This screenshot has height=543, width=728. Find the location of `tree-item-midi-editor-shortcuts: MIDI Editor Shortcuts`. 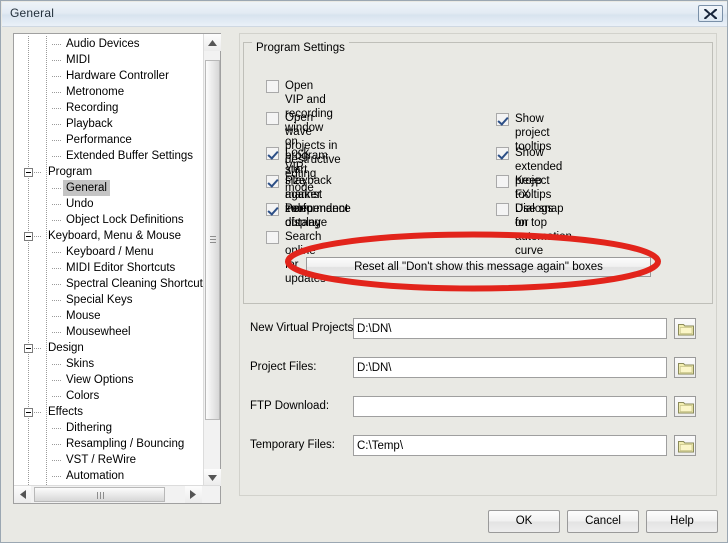

tree-item-midi-editor-shortcuts: MIDI Editor Shortcuts is located at coordinates (108, 268).